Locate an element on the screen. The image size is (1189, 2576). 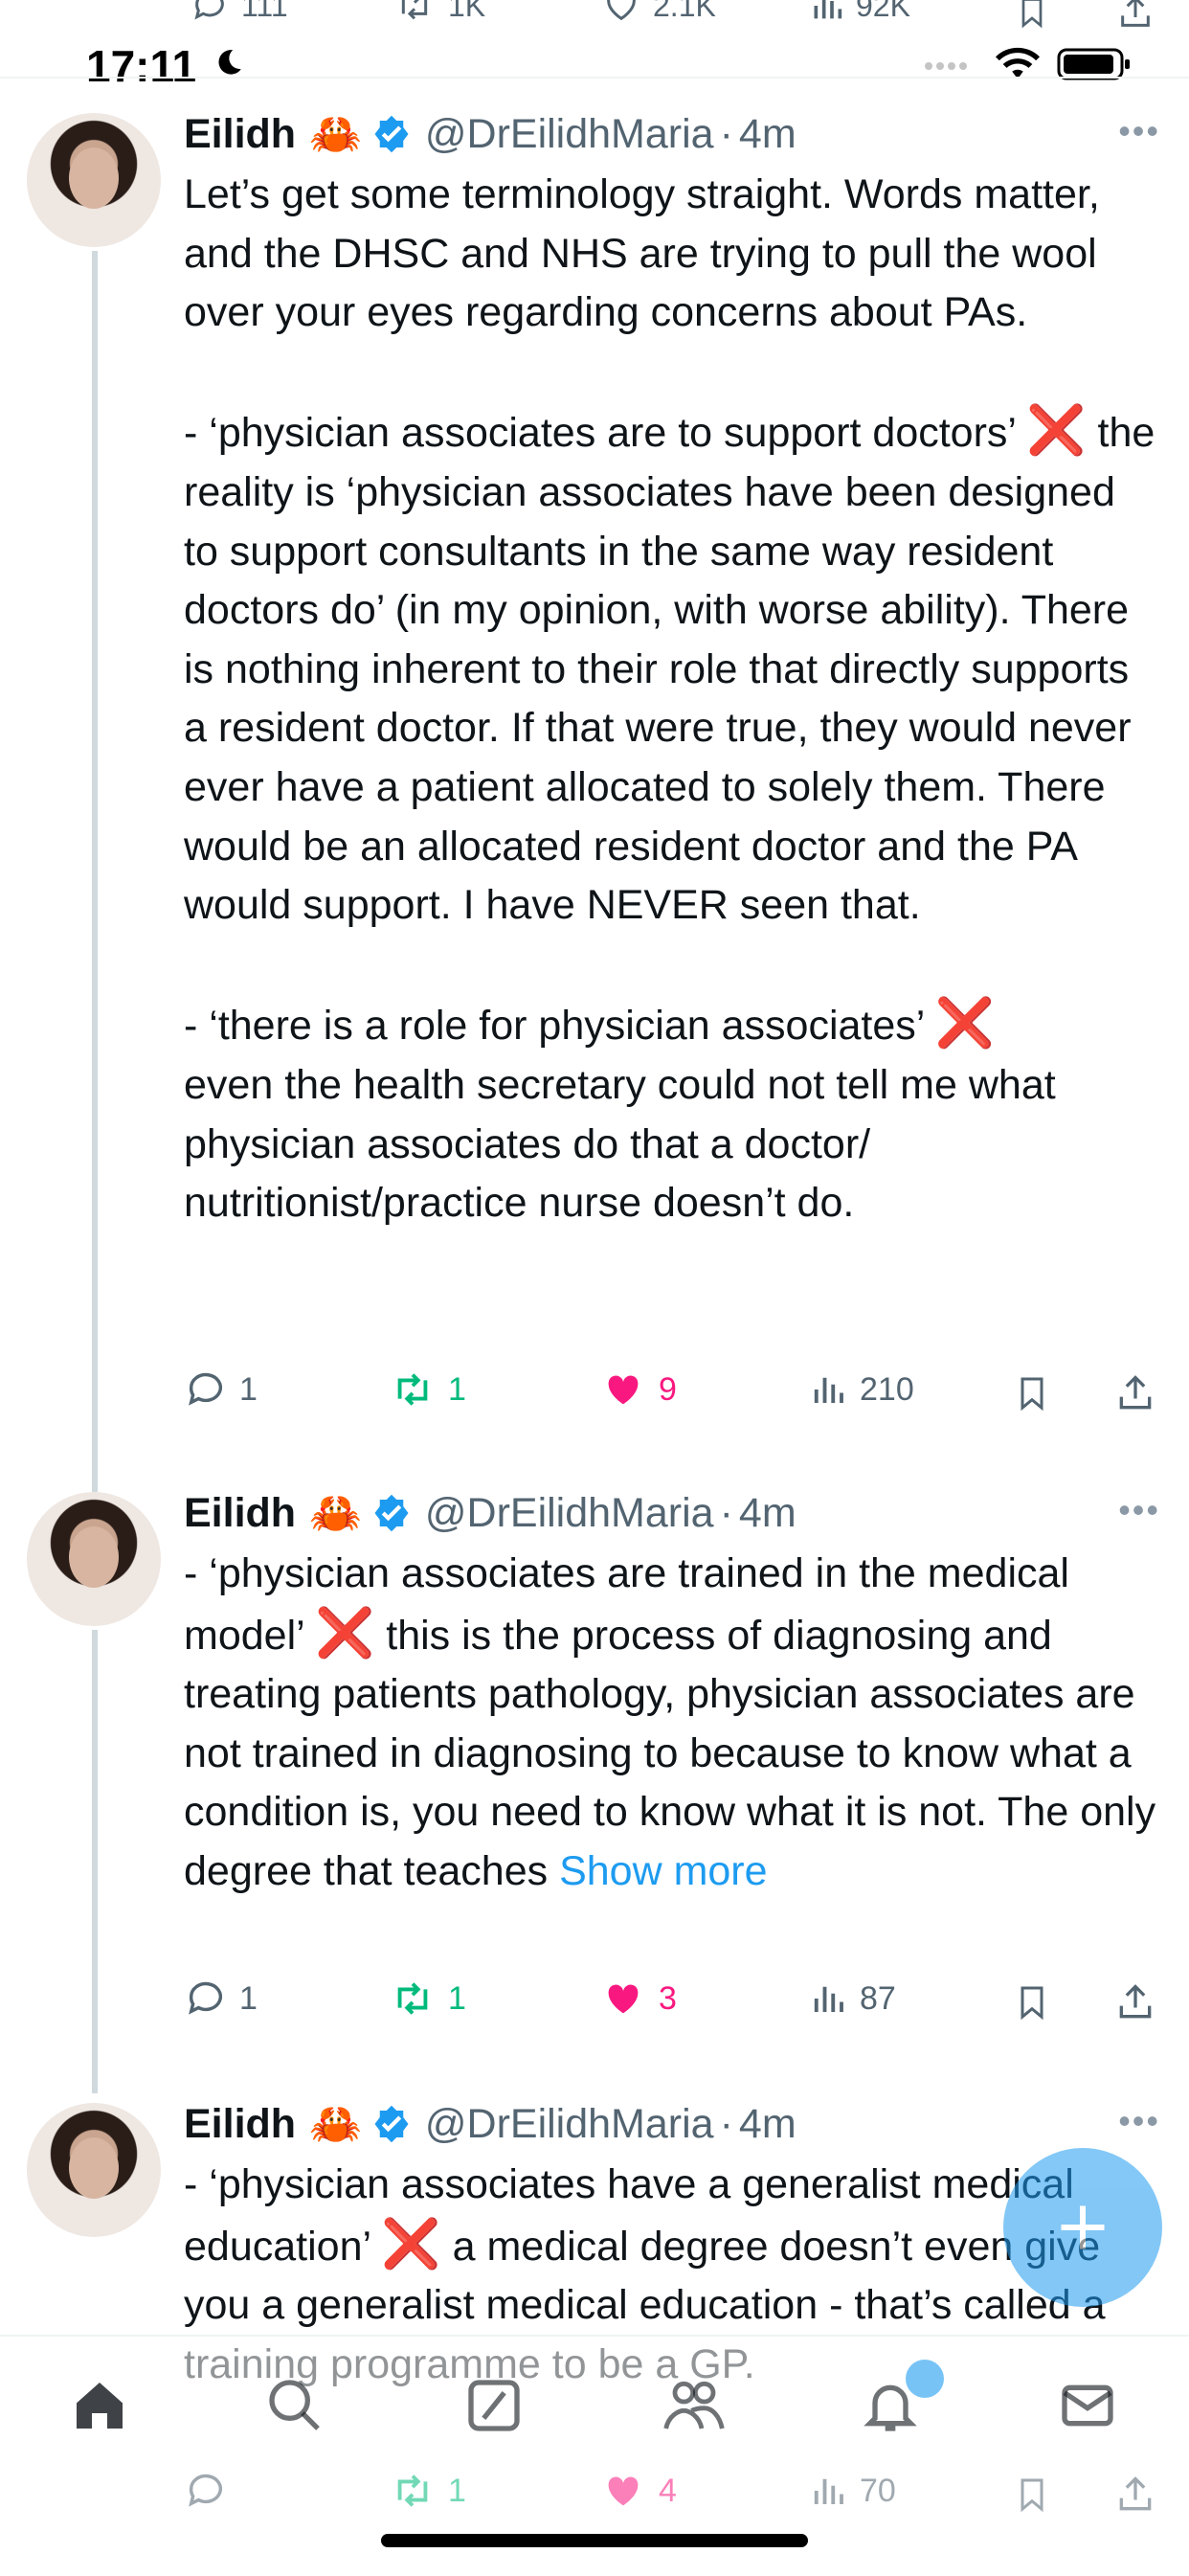
thread-line is located at coordinates (95, 871).